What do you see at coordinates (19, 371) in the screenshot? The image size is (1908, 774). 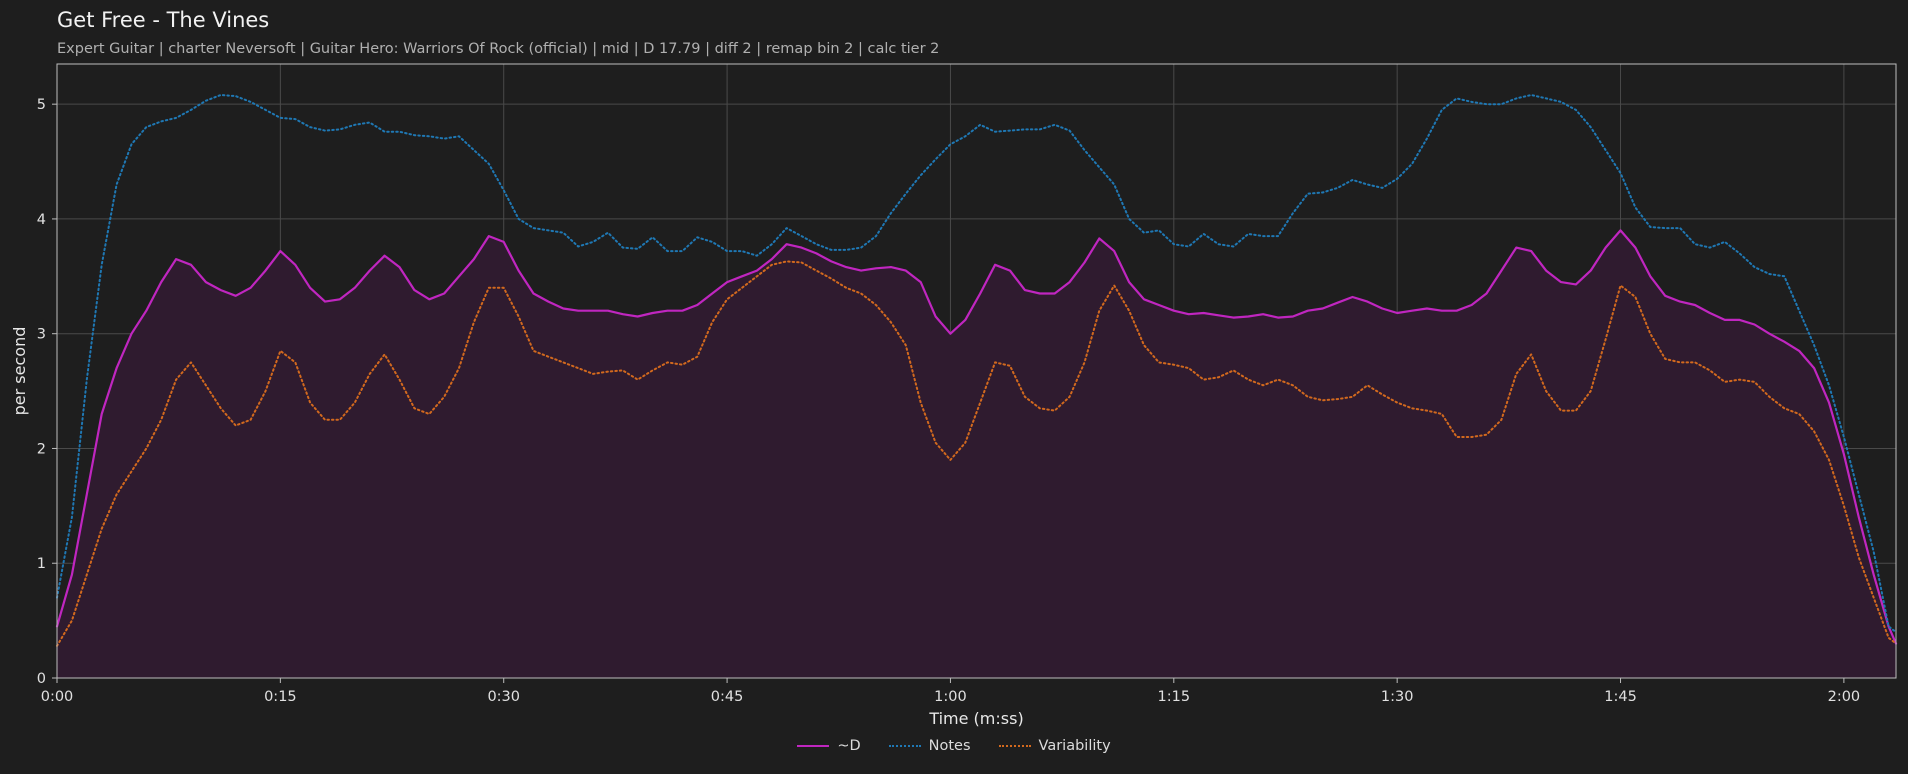 I see `y-axis-label: per second` at bounding box center [19, 371].